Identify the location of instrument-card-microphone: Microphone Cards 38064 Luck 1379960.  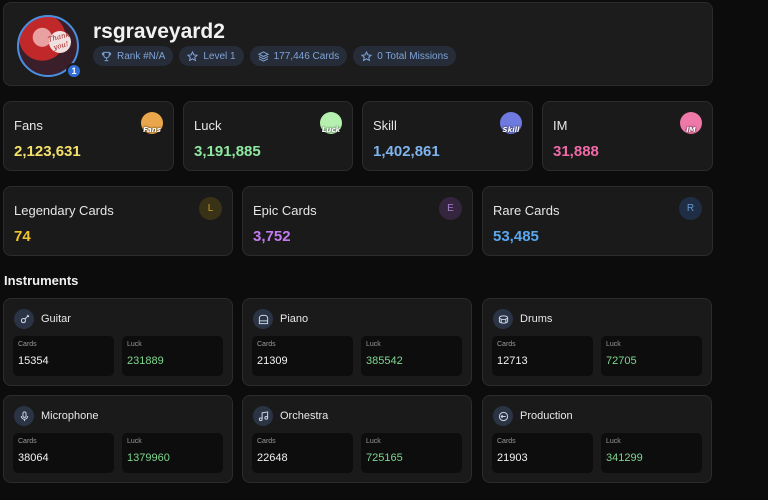
(118, 439).